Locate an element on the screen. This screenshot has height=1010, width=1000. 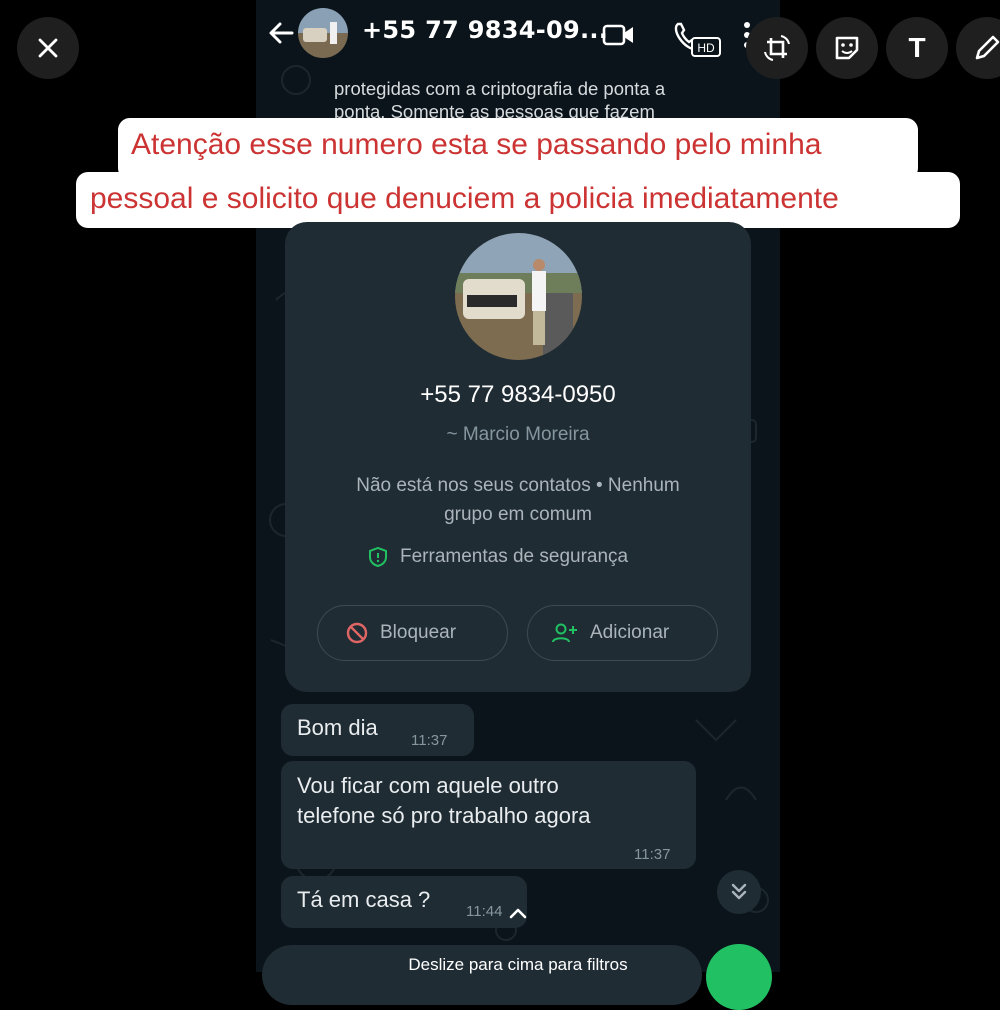
back-arrow-icon is located at coordinates (281, 33).